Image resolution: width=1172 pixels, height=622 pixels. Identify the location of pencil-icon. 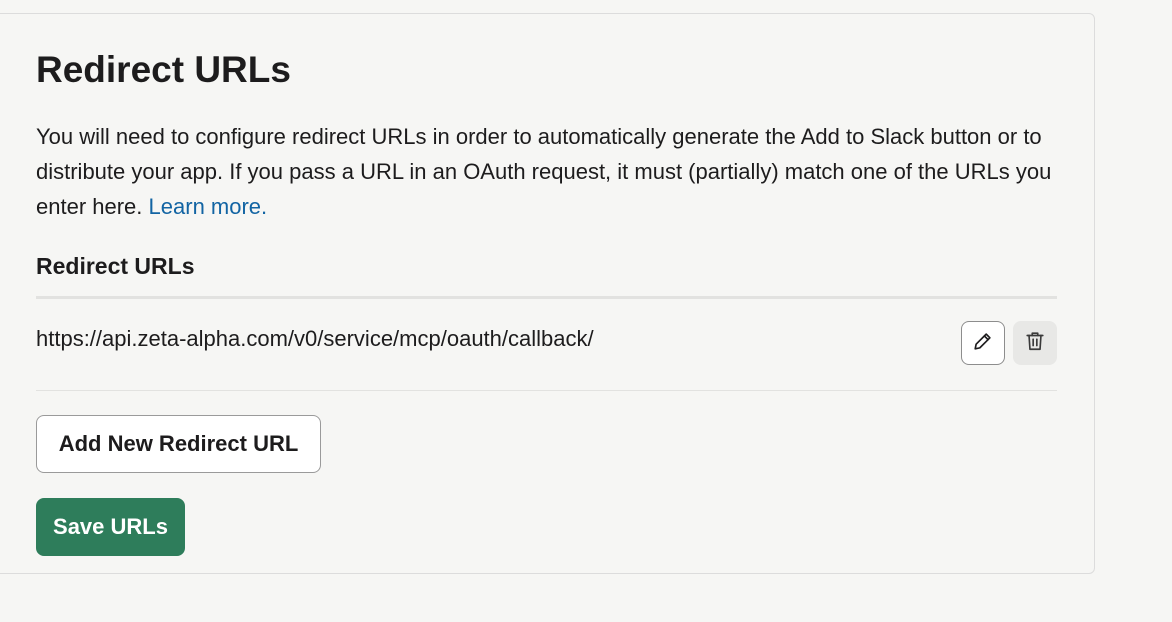
(983, 343).